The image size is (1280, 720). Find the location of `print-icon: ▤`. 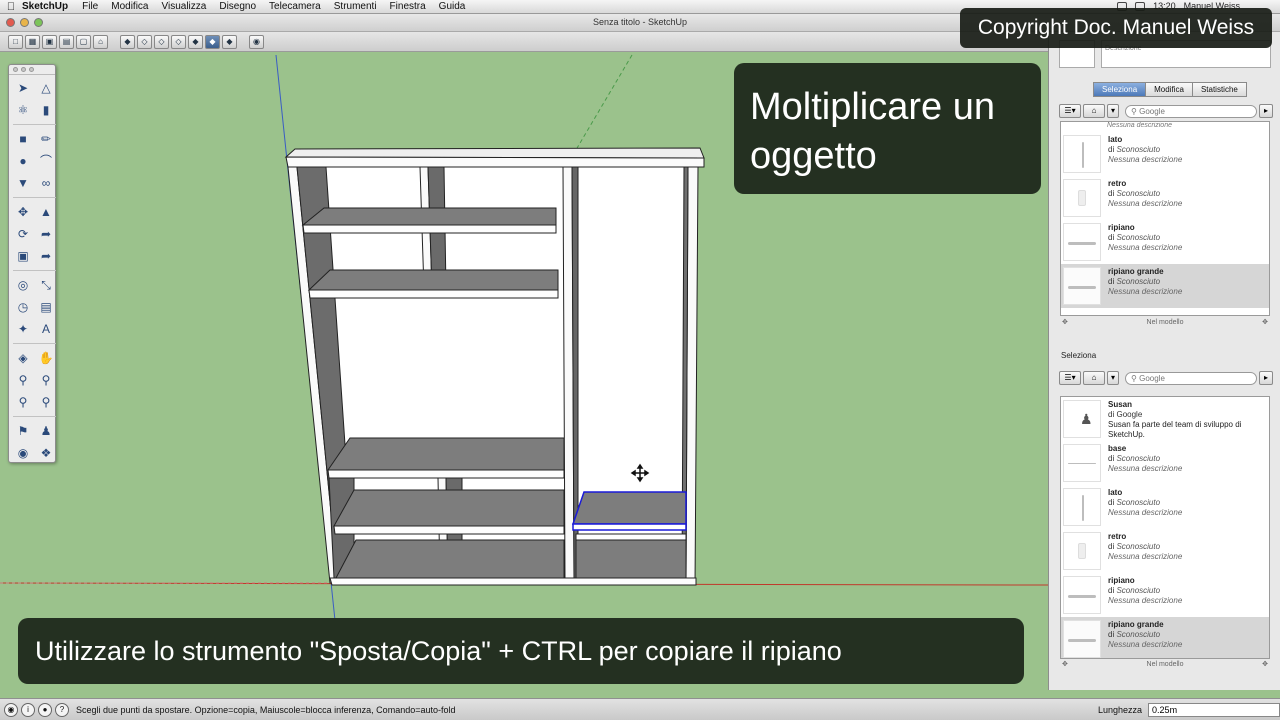

print-icon: ▤ is located at coordinates (66, 41).